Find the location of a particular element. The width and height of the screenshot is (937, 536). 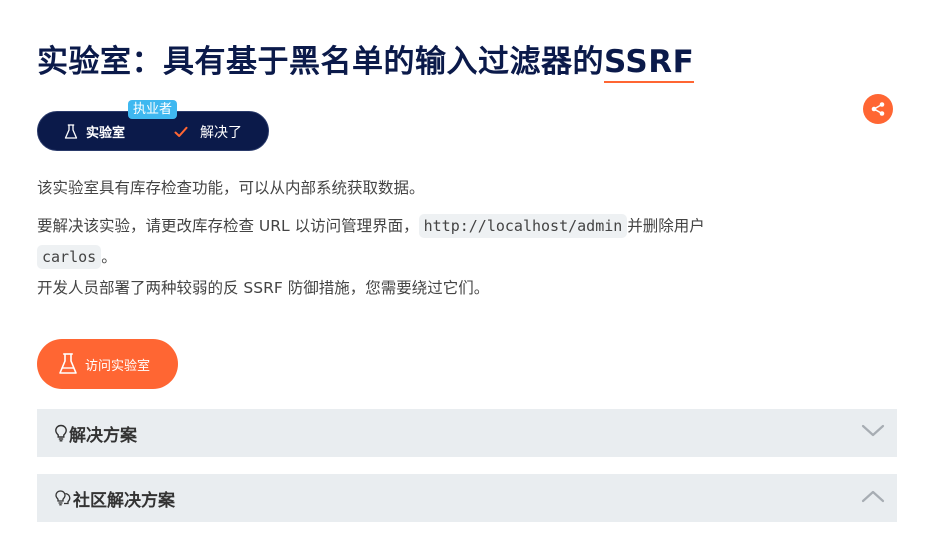

solved-indicator: 解决了 is located at coordinates (208, 132).